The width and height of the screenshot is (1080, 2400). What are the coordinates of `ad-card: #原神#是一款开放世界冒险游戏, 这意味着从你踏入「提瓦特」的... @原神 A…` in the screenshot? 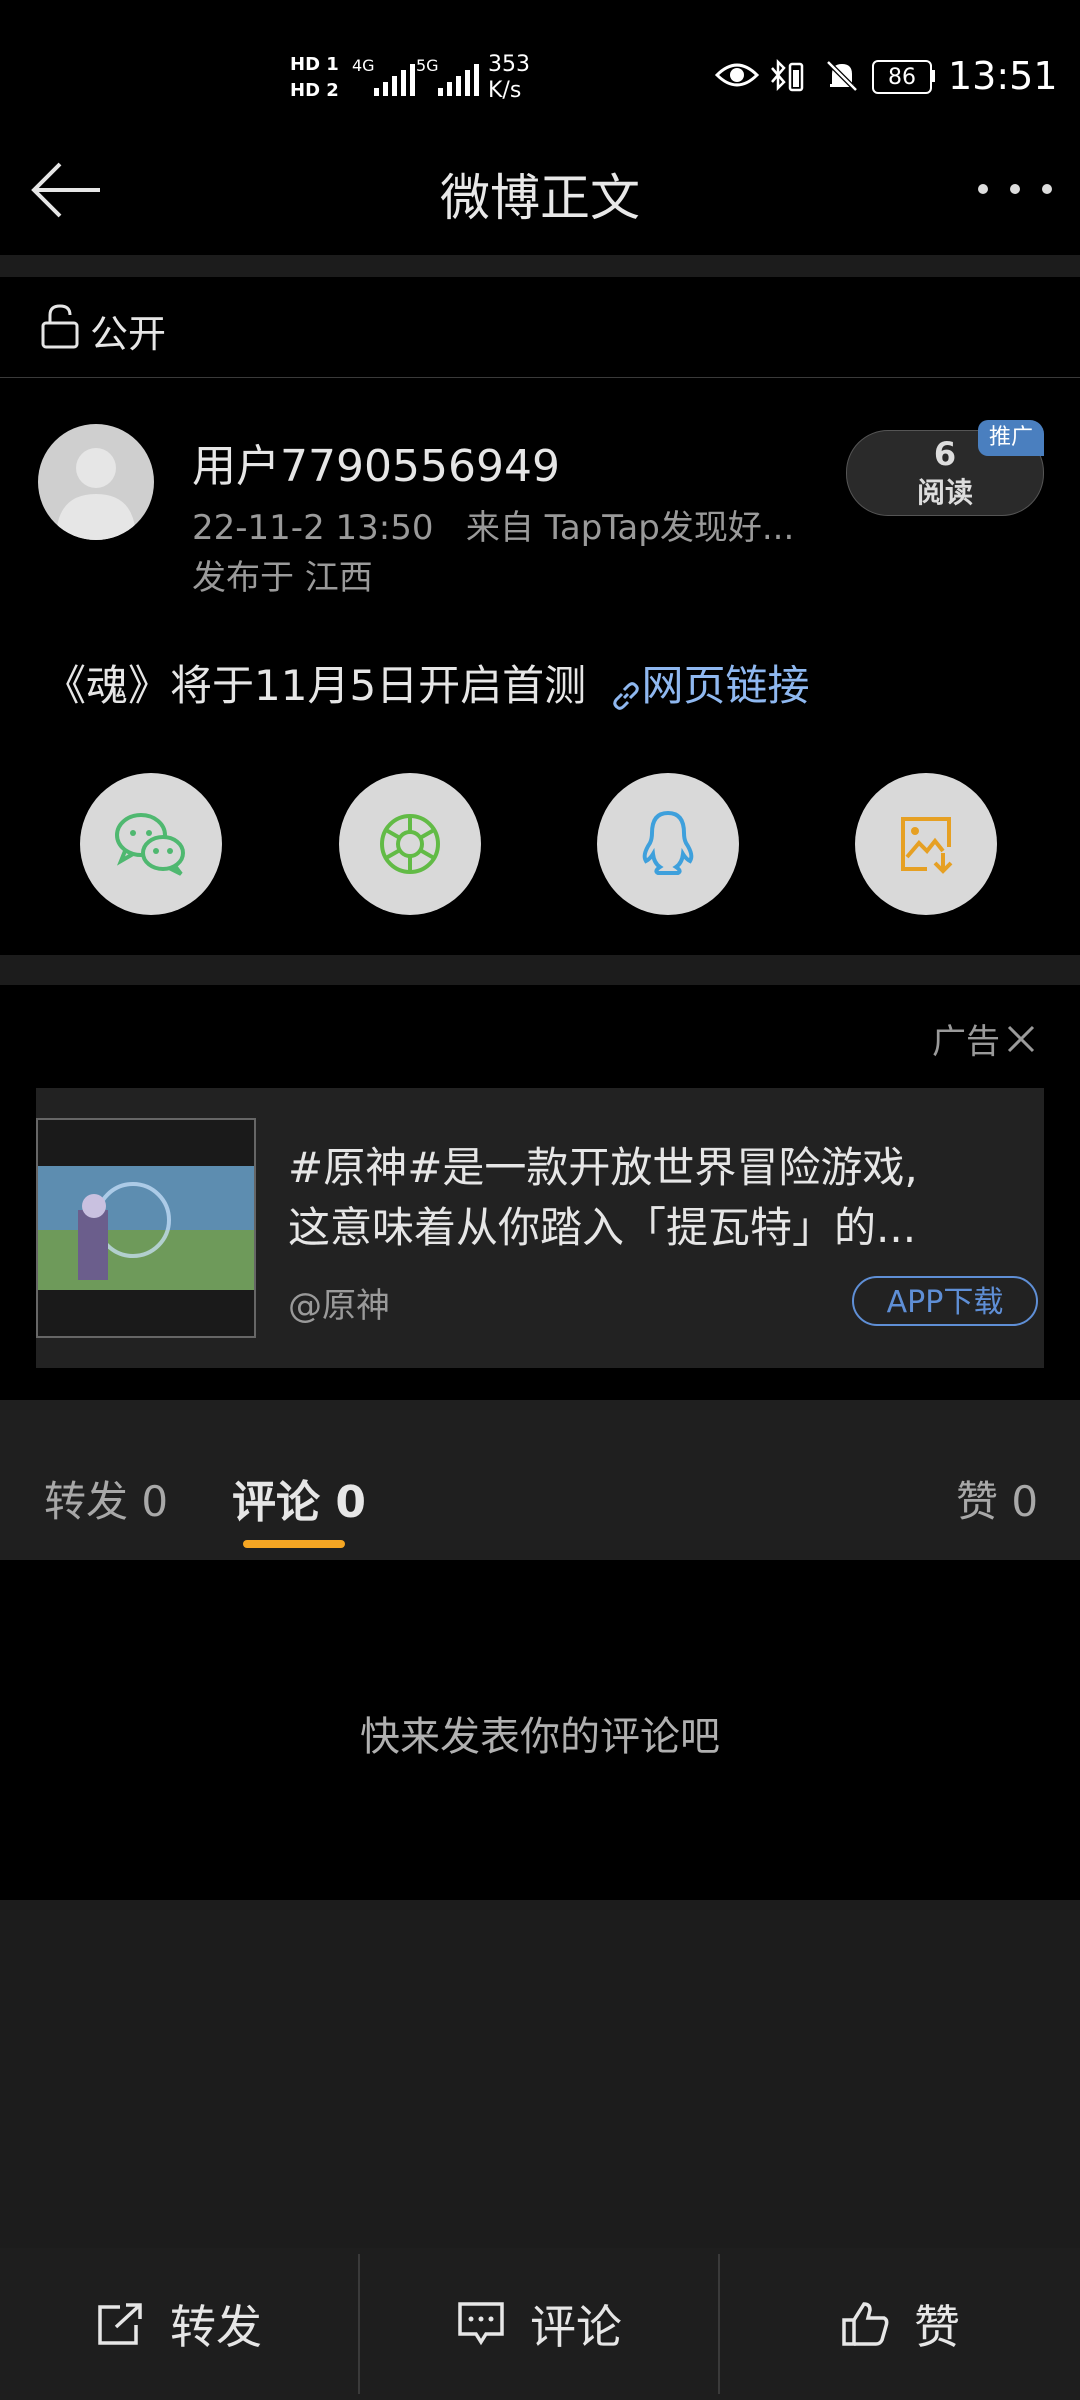 It's located at (540, 1228).